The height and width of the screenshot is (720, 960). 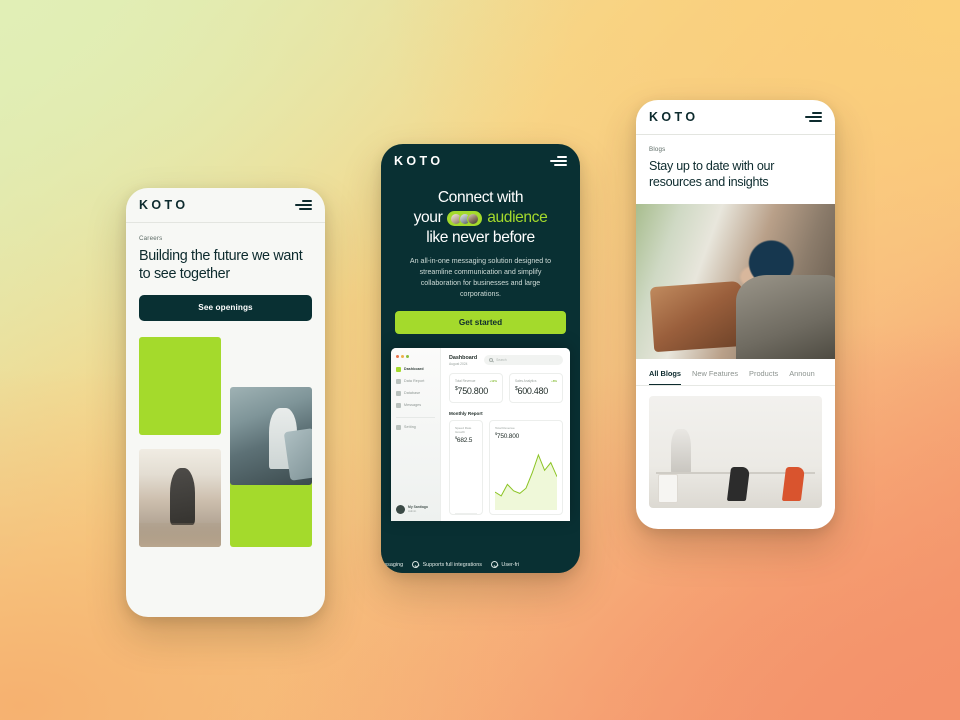 I want to click on sidebar-item-setting: Setting, so click(x=415, y=427).